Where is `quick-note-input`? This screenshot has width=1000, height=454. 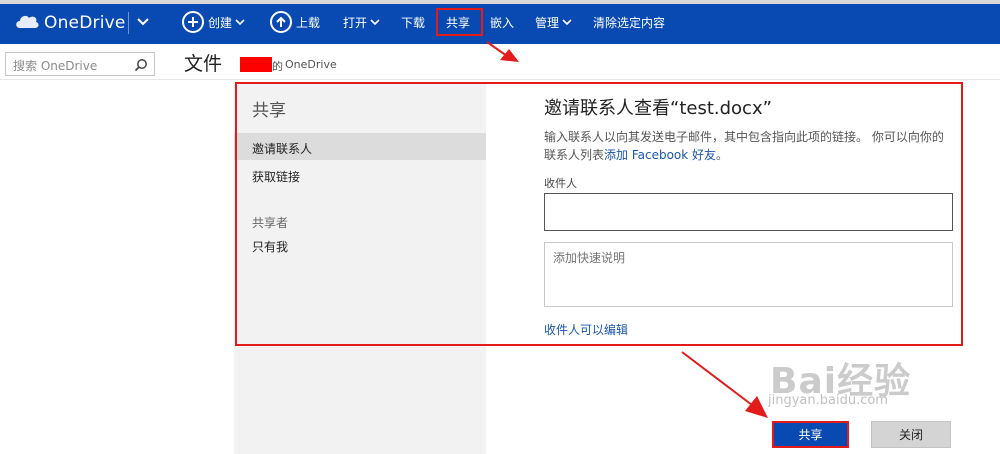
quick-note-input is located at coordinates (748, 274).